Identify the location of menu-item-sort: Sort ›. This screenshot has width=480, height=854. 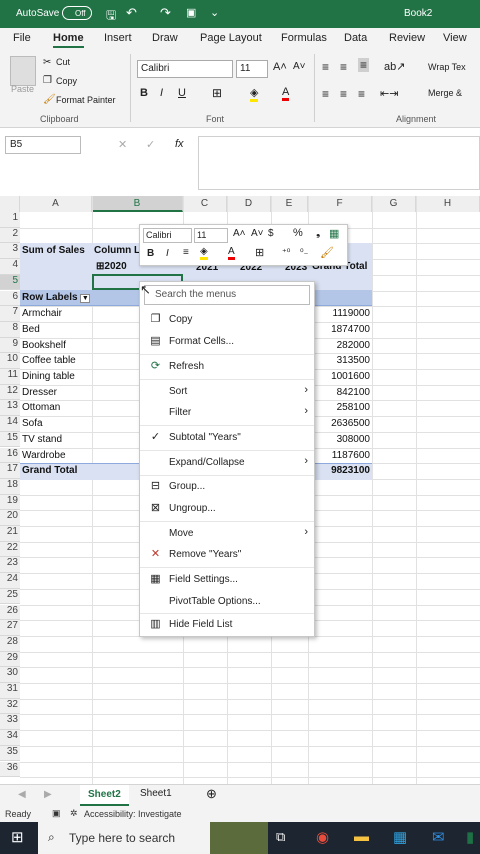
(227, 392).